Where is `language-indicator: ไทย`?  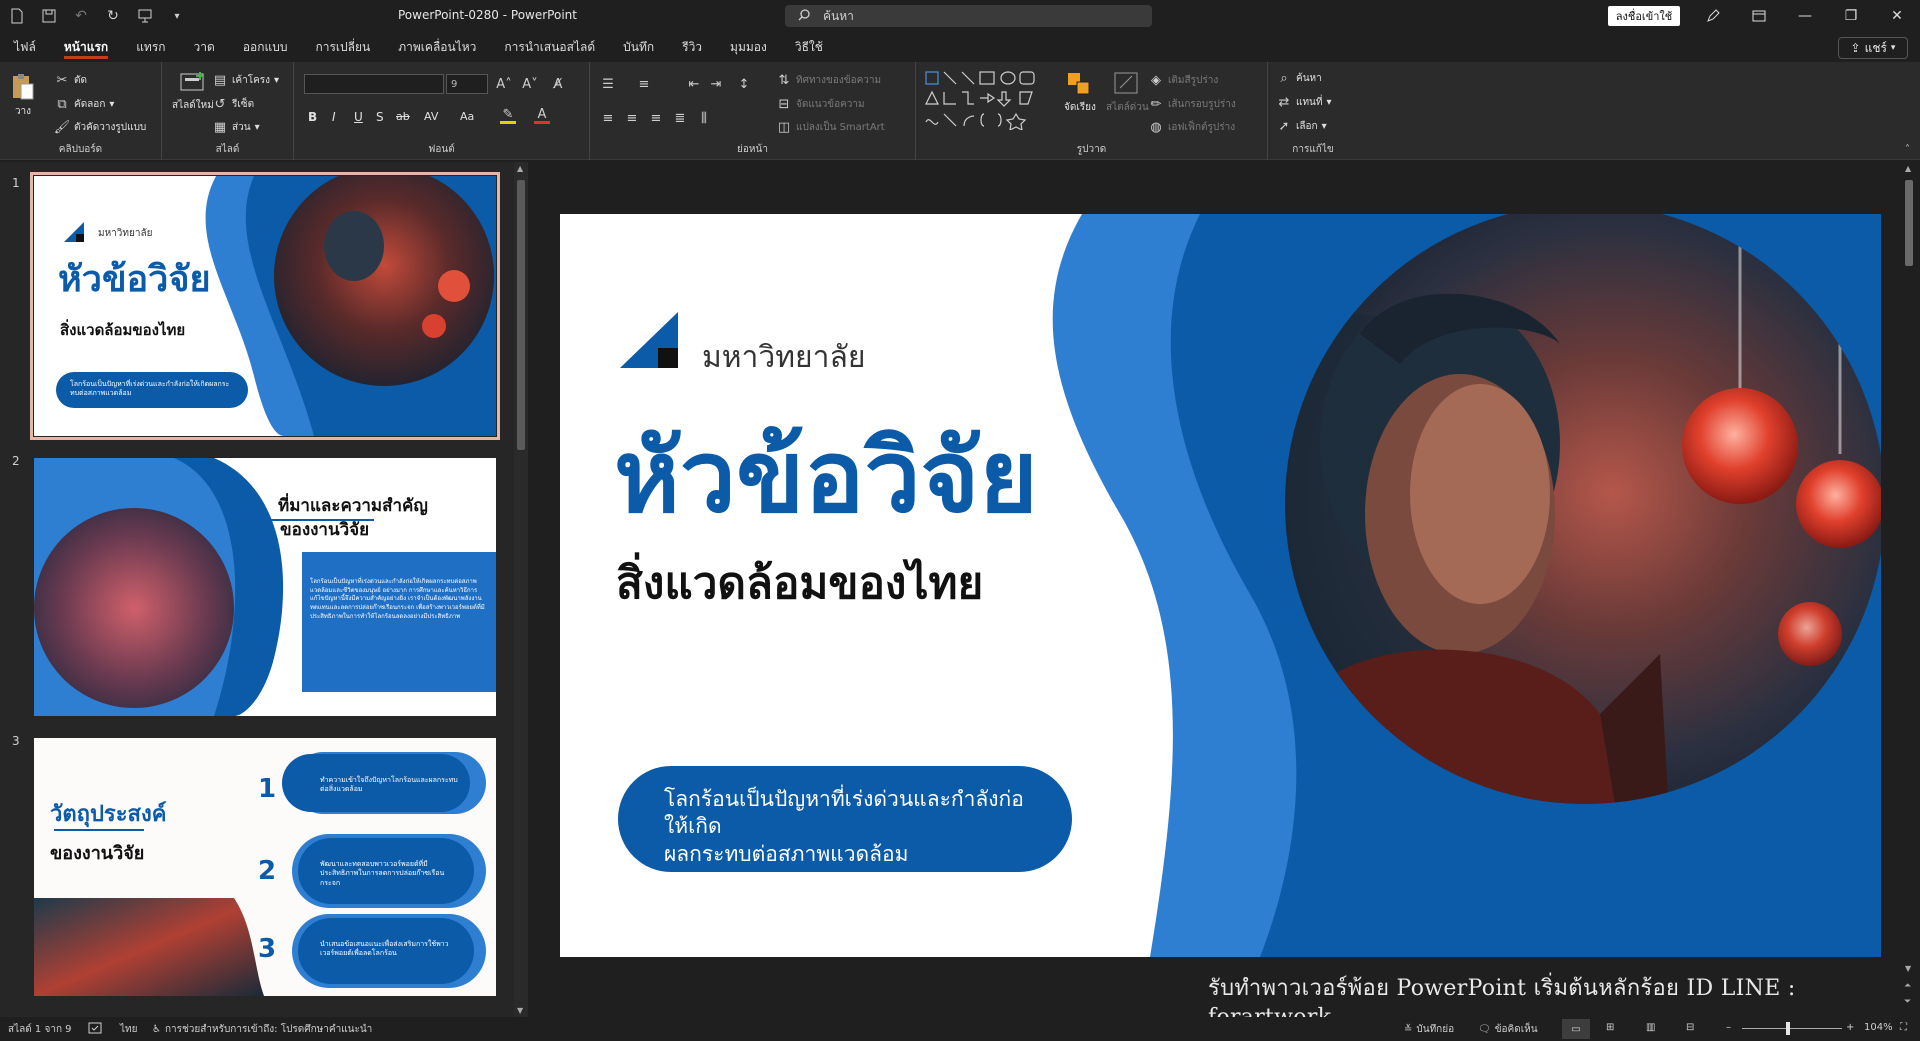 language-indicator: ไทย is located at coordinates (128, 1029).